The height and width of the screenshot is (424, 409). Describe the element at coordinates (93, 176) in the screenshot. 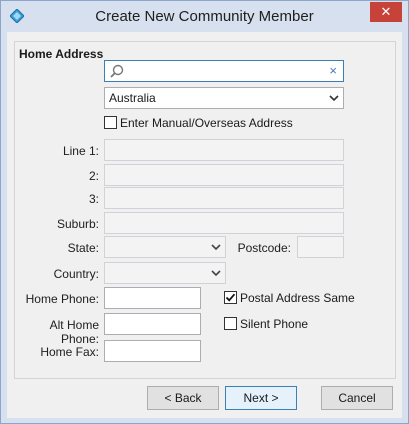

I see `line2-label: 2:` at that location.